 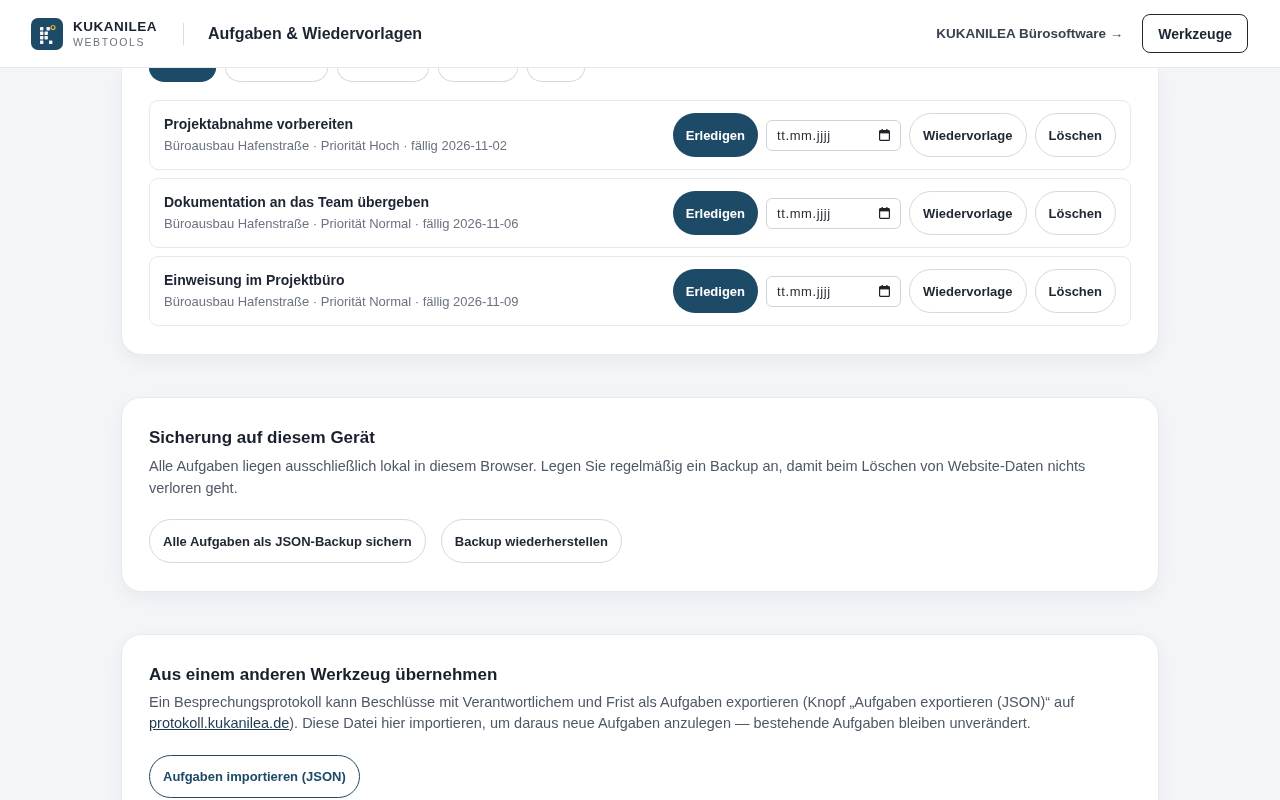 I want to click on task-title: Projektabnahme vorbereiten, so click(x=259, y=124).